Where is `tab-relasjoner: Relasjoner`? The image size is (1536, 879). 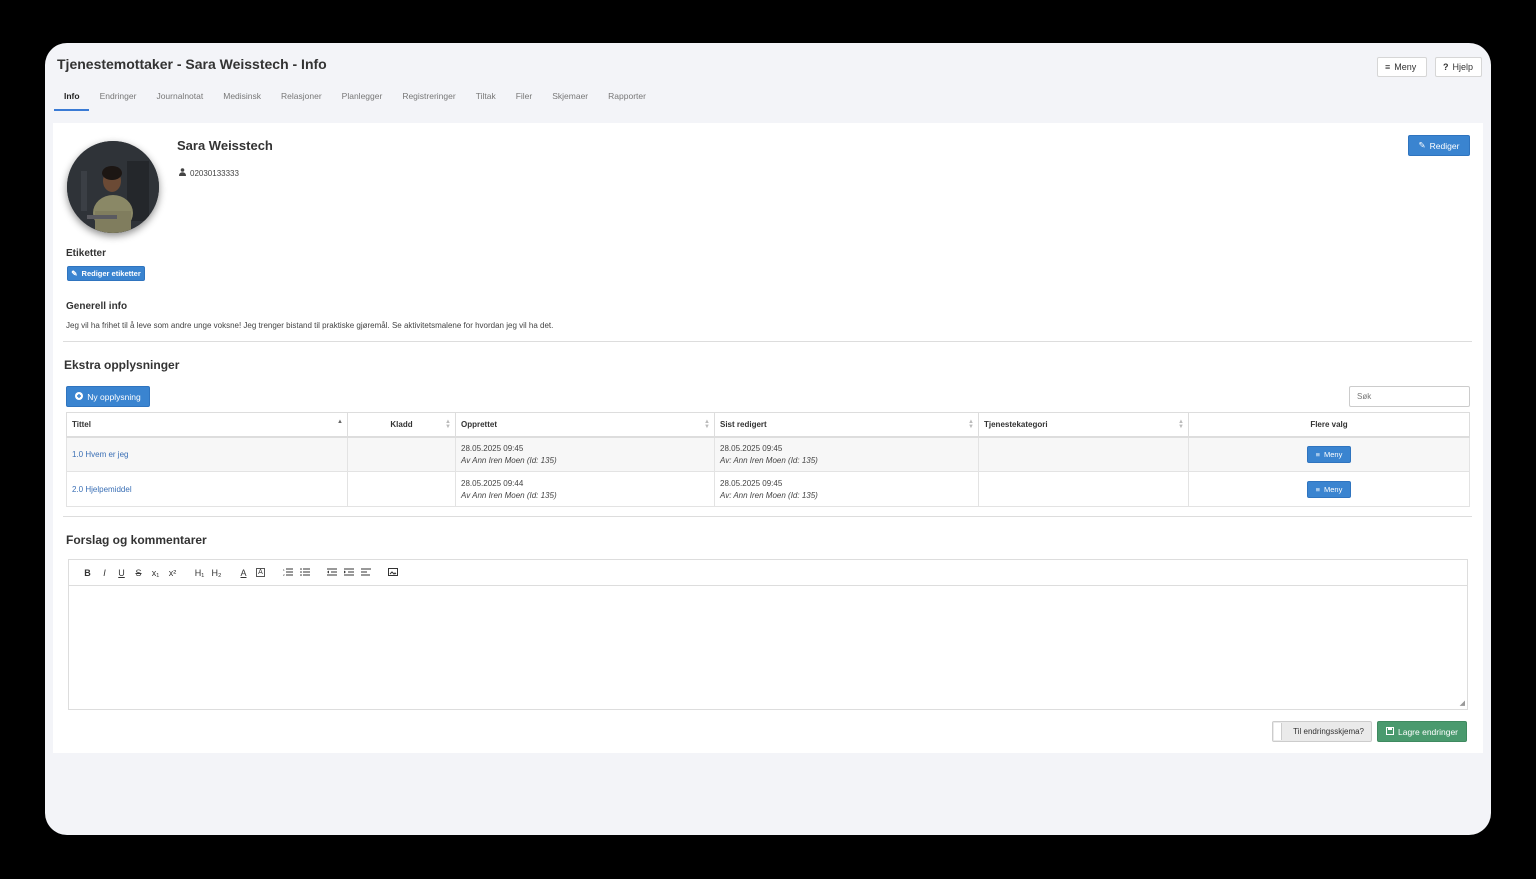 tab-relasjoner: Relasjoner is located at coordinates (301, 100).